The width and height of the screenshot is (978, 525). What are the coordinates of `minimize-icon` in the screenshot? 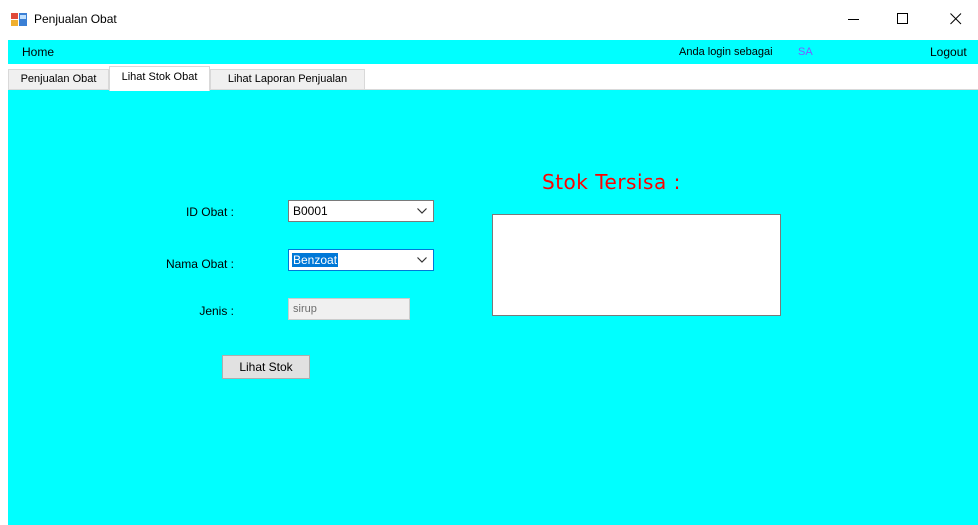 It's located at (853, 19).